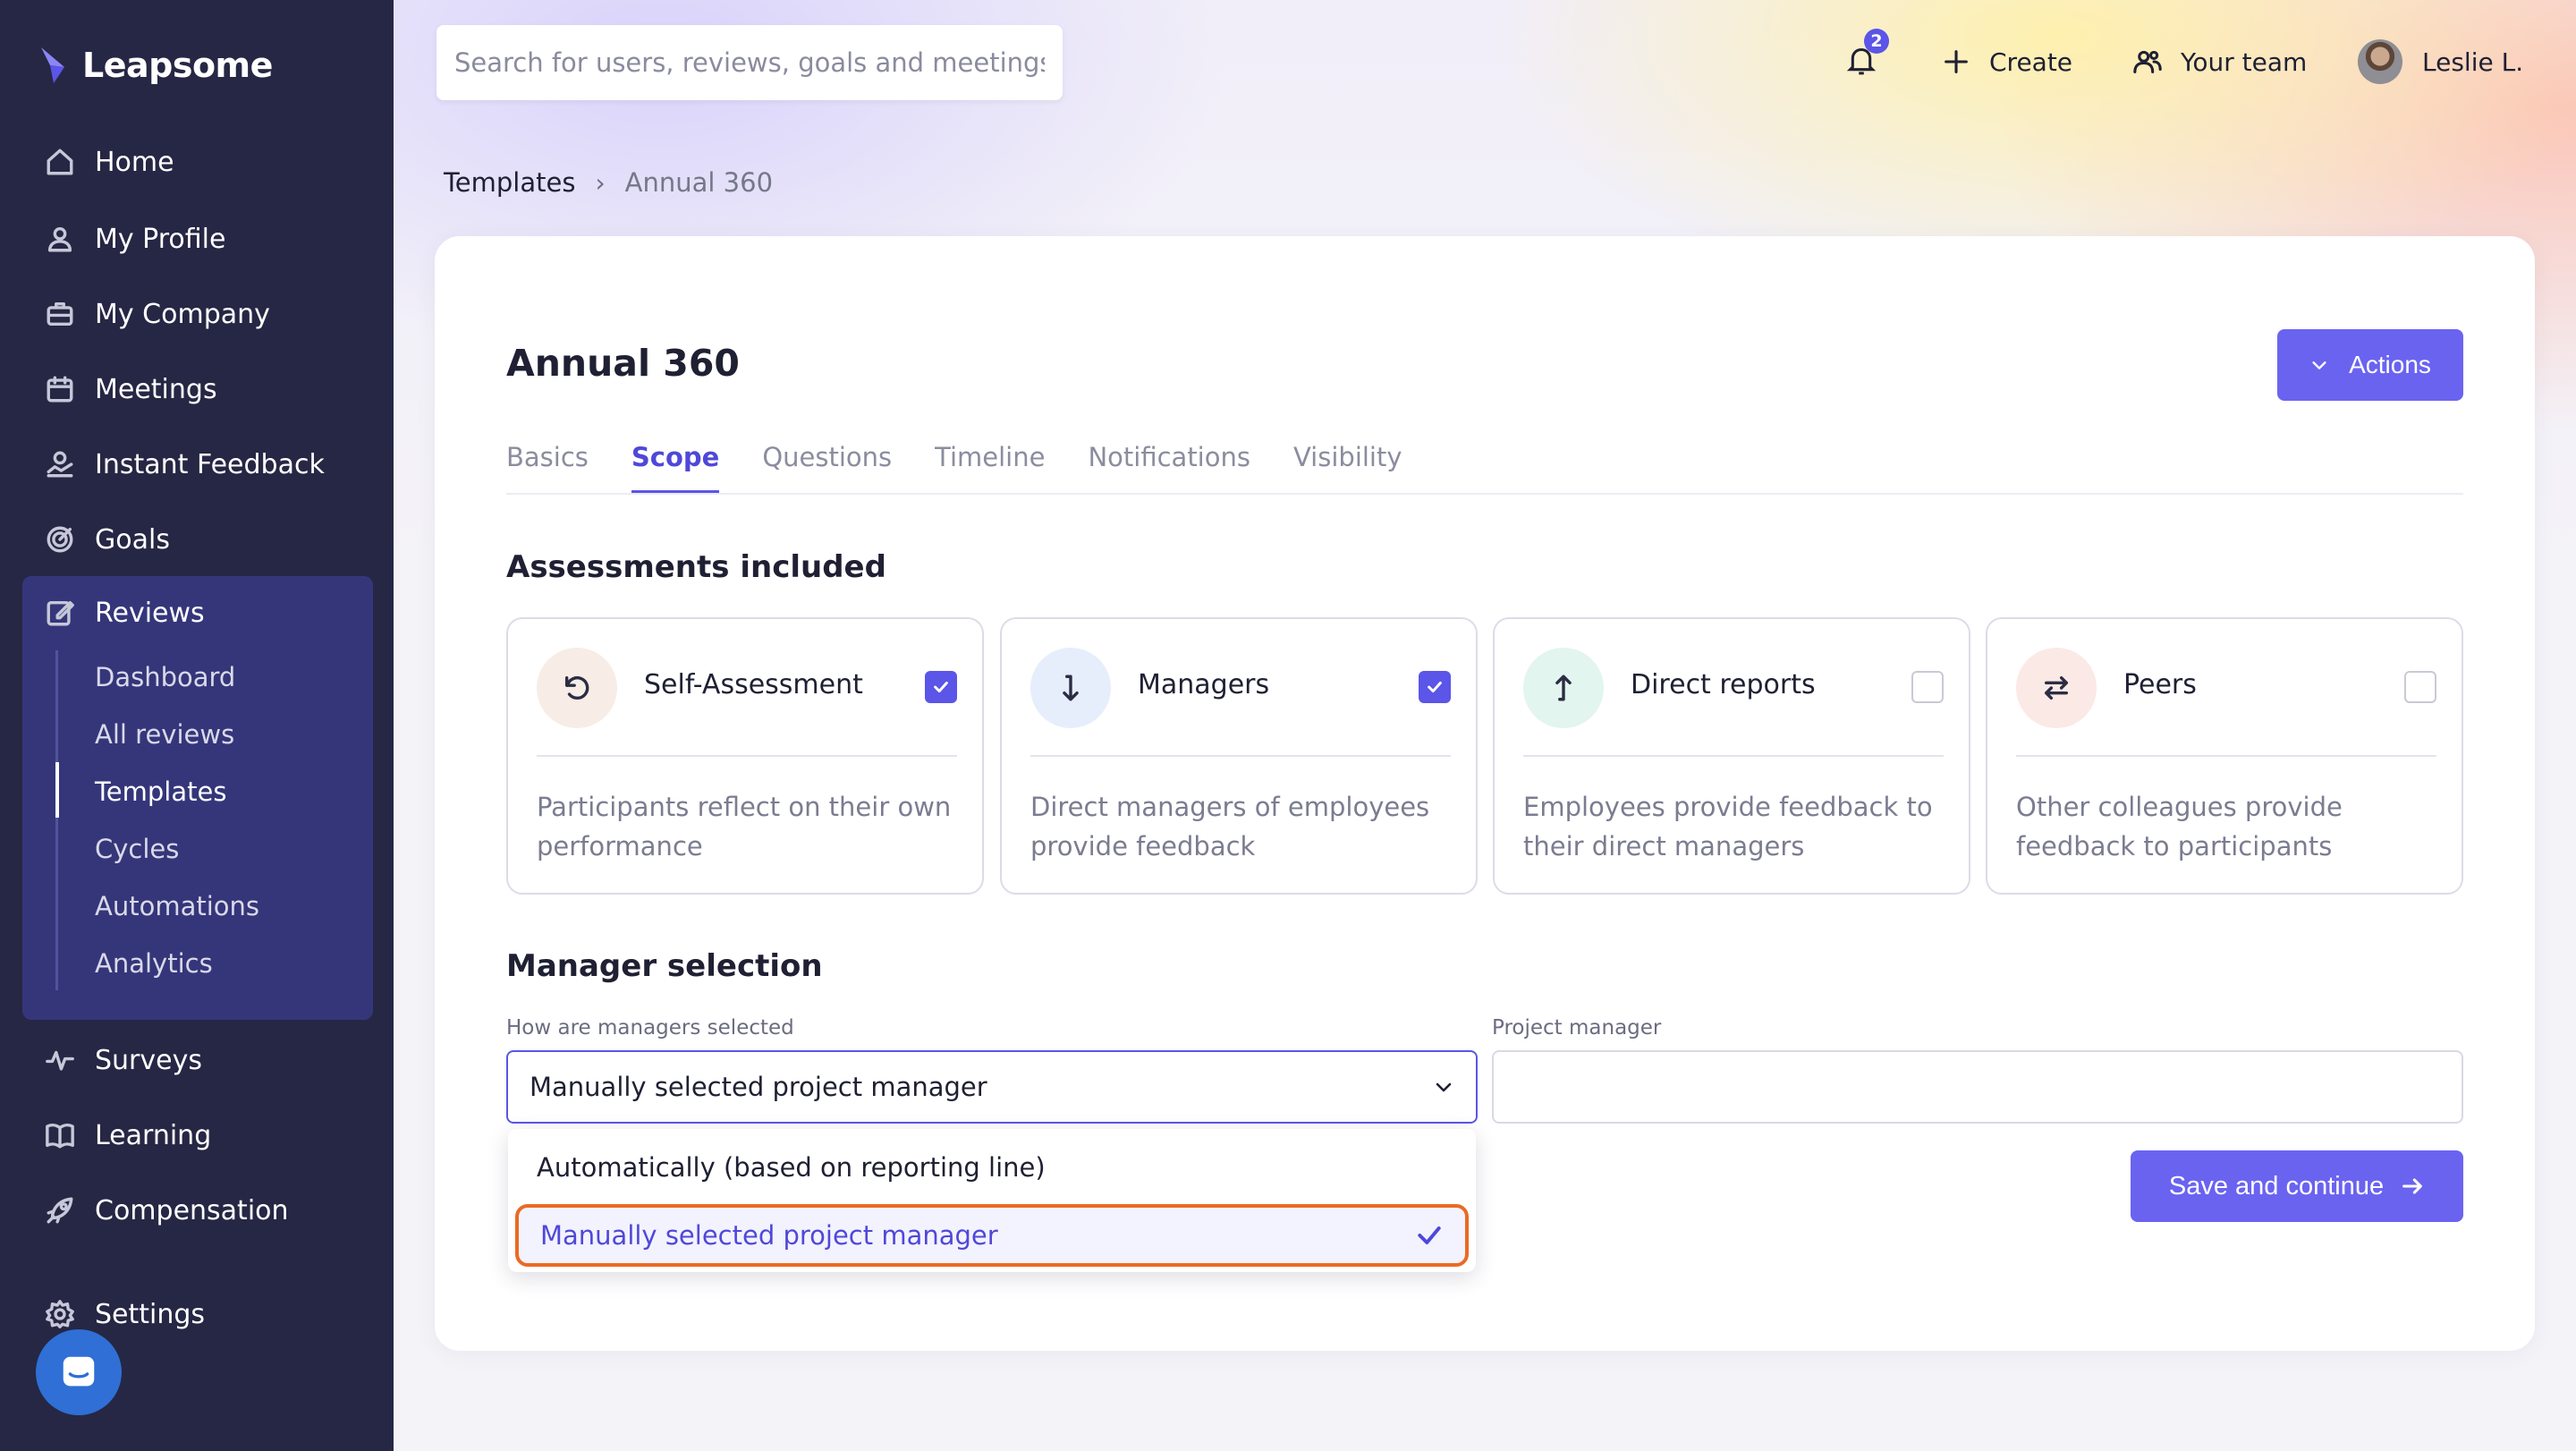  I want to click on sidebar-item-label: Meetings, so click(156, 389).